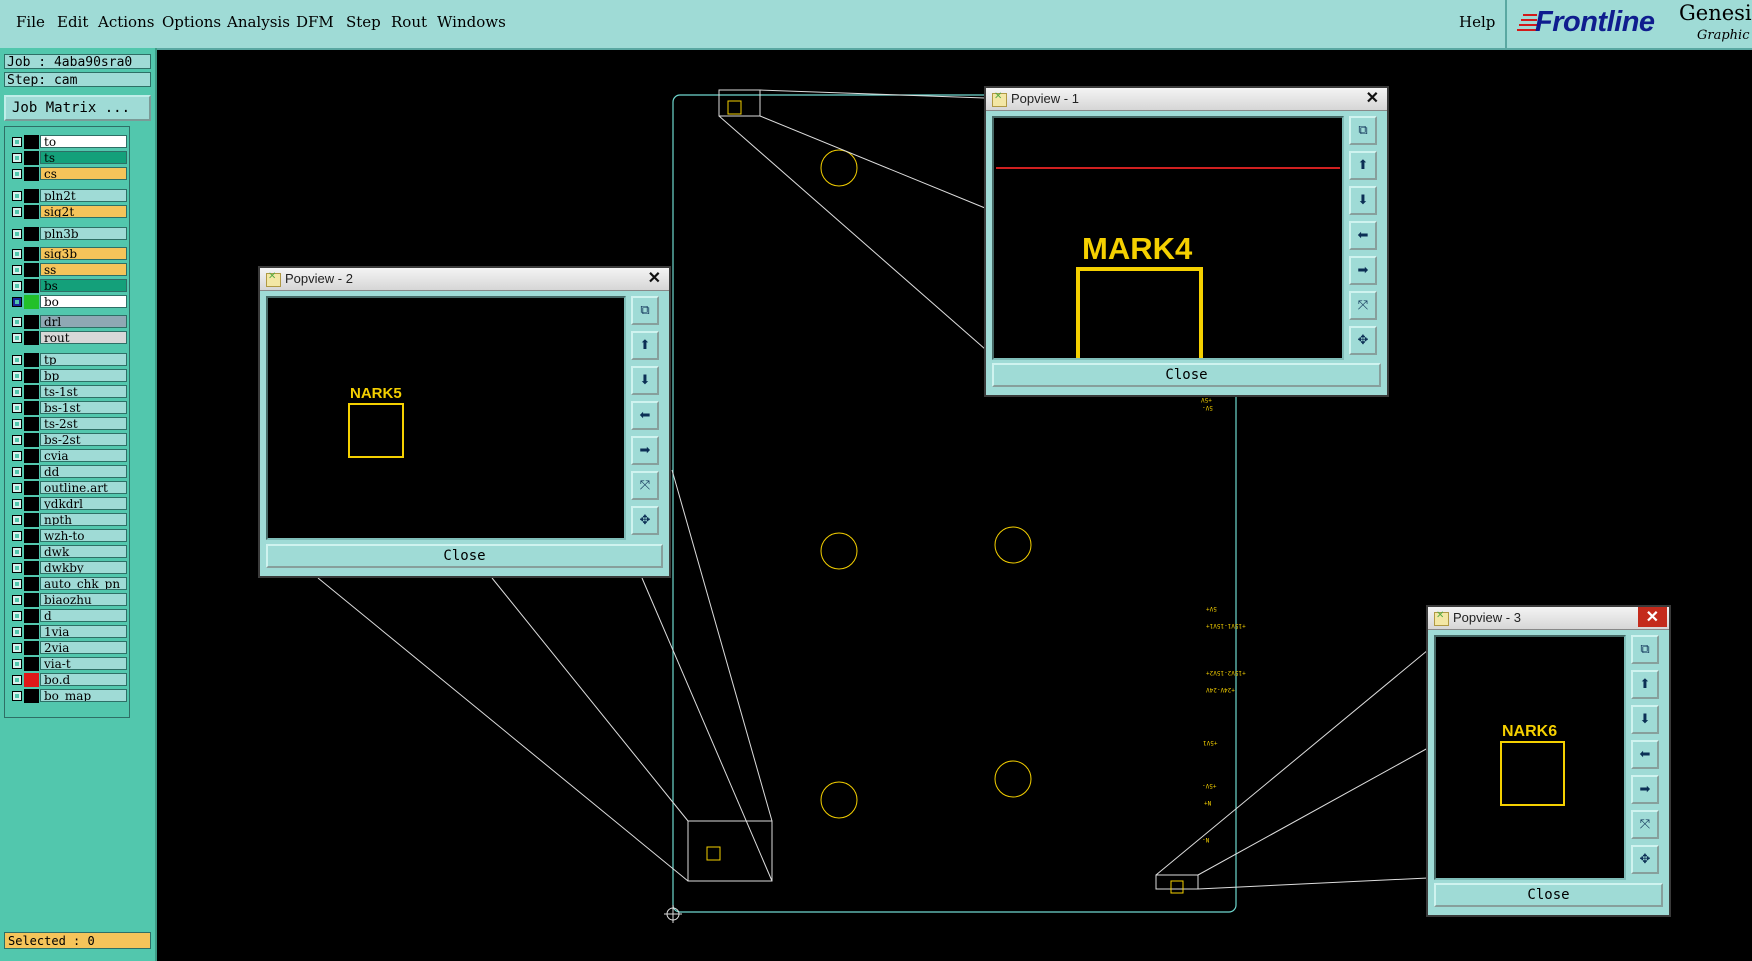 The image size is (1752, 961). What do you see at coordinates (1530, 731) in the screenshot?
I see `mark-label: NARK6` at bounding box center [1530, 731].